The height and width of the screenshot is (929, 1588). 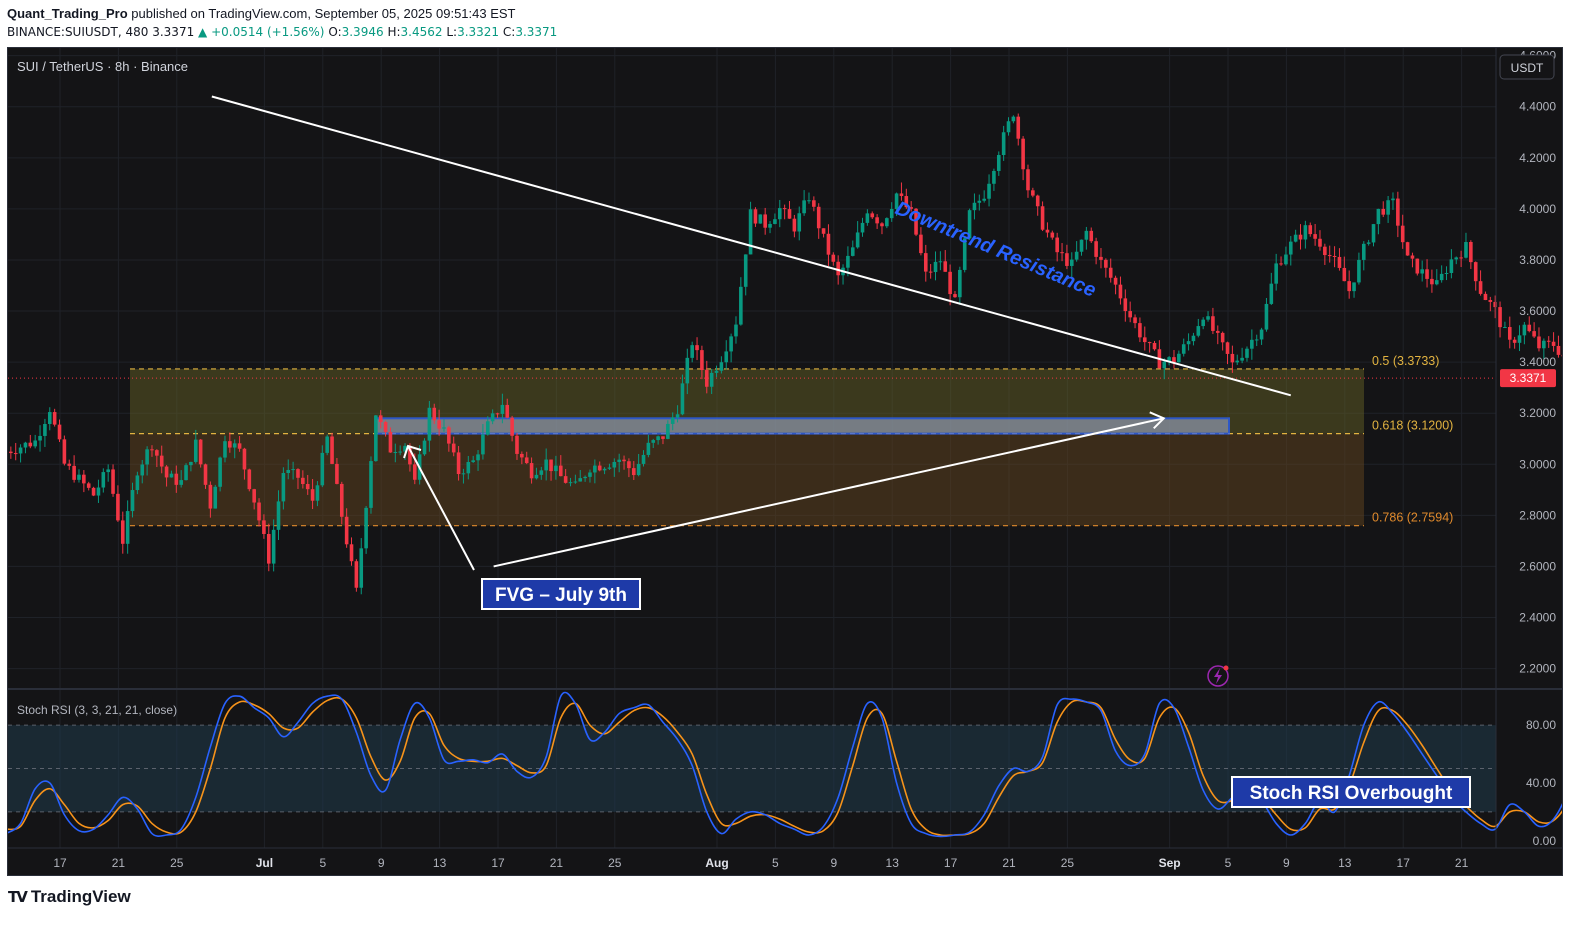 What do you see at coordinates (1527, 67) in the screenshot?
I see `currency-button: USDT` at bounding box center [1527, 67].